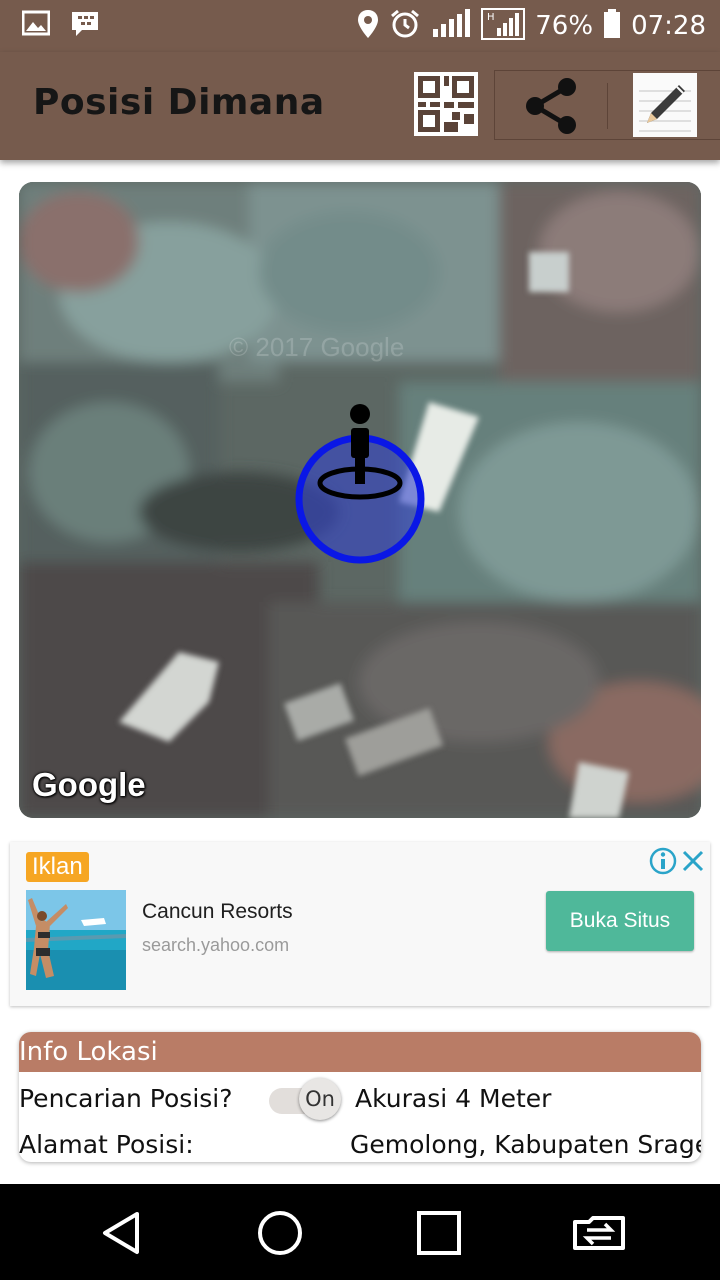 The width and height of the screenshot is (720, 1280). I want to click on ad-close-button, so click(693, 861).